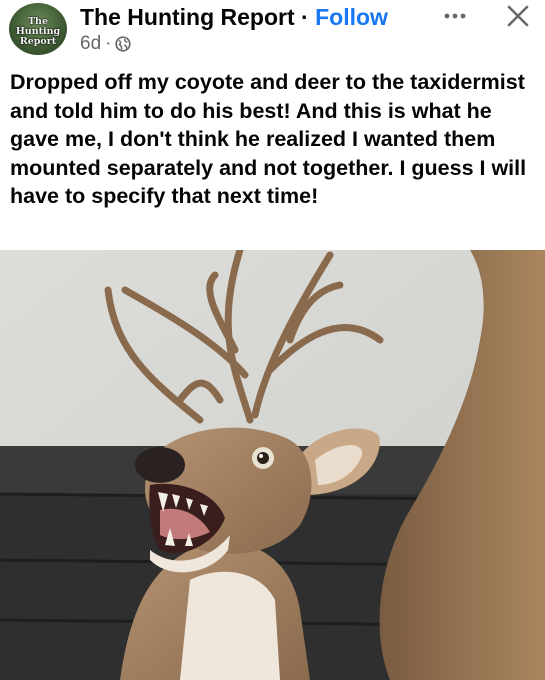 This screenshot has width=545, height=680. Describe the element at coordinates (38, 31) in the screenshot. I see `avatar-logo-text: The Hunting Report` at that location.